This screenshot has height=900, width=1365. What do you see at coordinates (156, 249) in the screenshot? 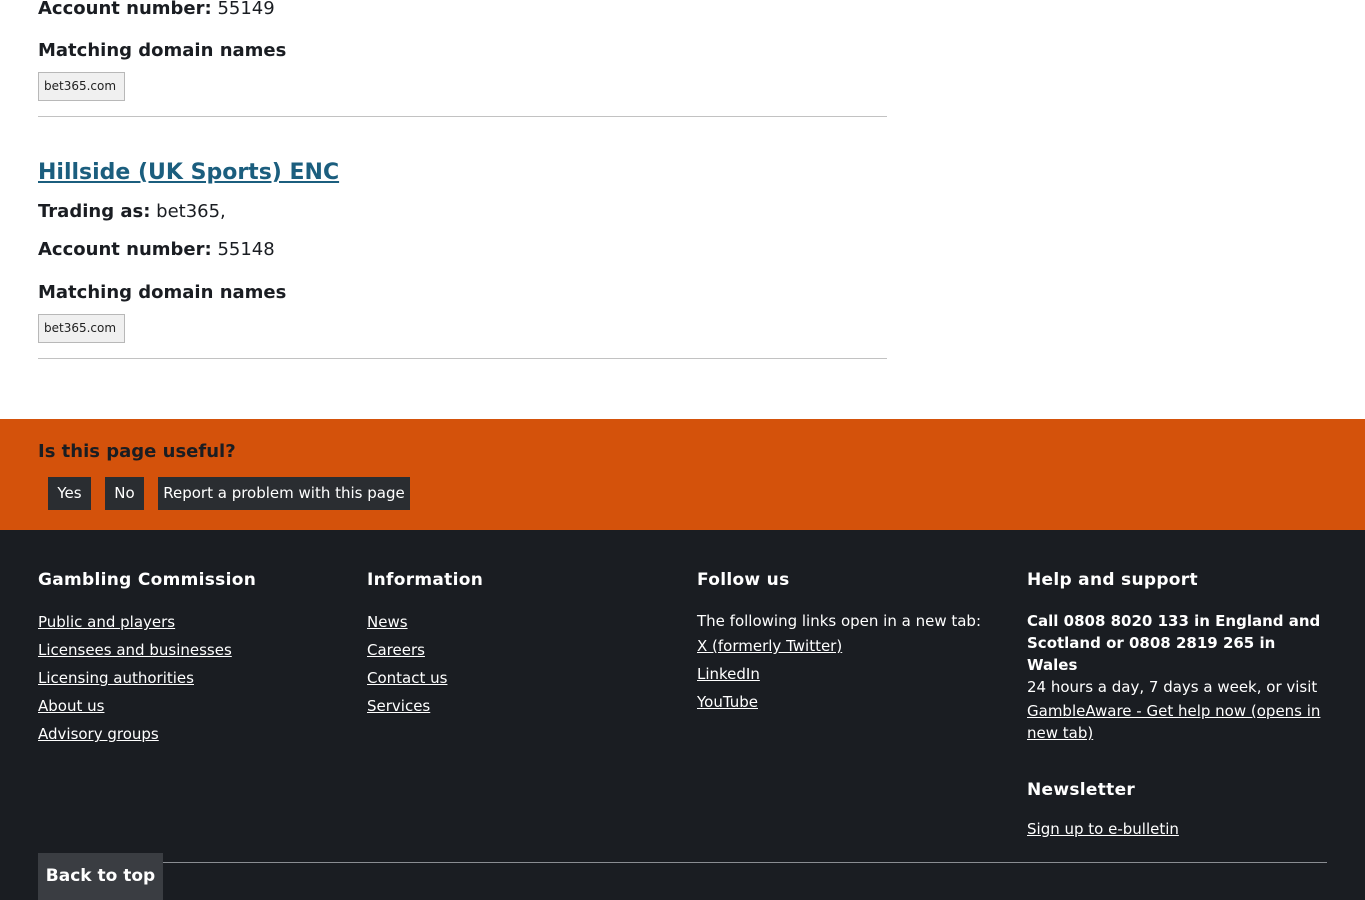
I see `account-number-line: Account number: 55148` at bounding box center [156, 249].